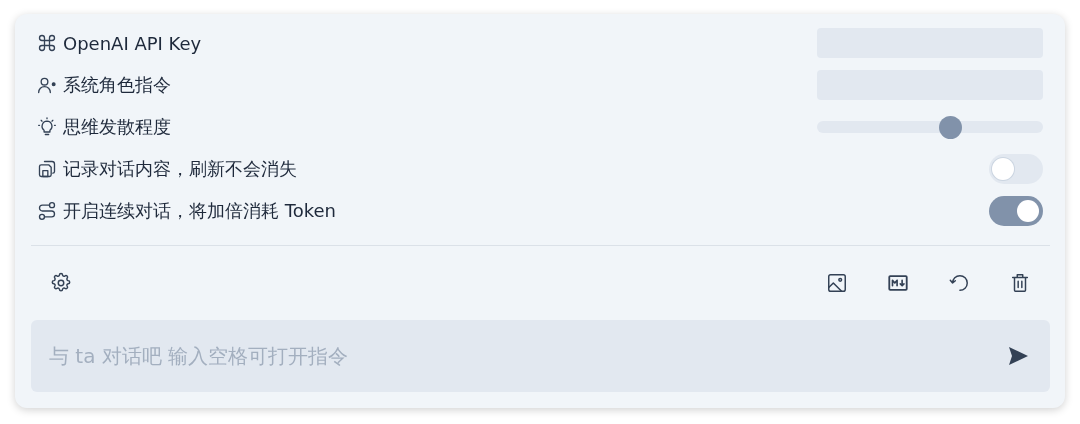  What do you see at coordinates (930, 127) in the screenshot?
I see `slider` at bounding box center [930, 127].